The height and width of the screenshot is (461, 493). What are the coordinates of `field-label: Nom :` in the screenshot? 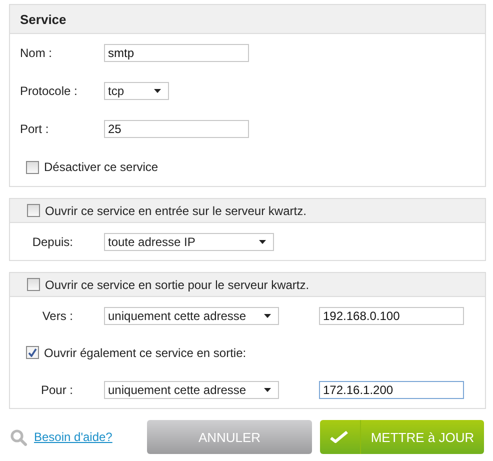 It's located at (36, 53).